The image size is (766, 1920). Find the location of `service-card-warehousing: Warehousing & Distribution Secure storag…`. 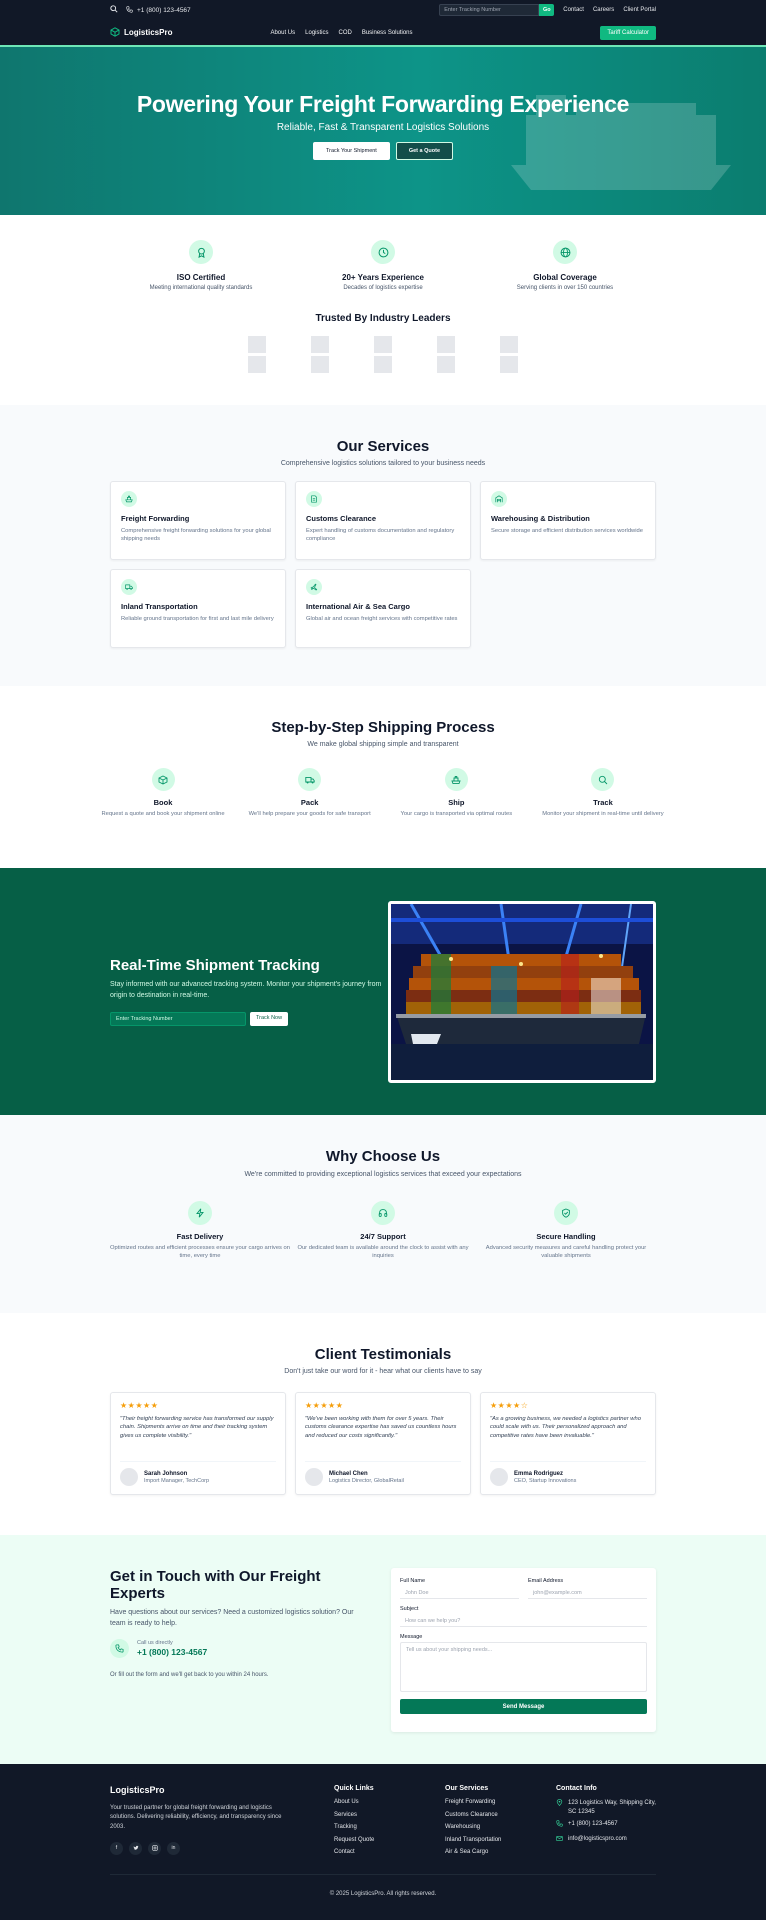

service-card-warehousing: Warehousing & Distribution Secure storag… is located at coordinates (568, 520).